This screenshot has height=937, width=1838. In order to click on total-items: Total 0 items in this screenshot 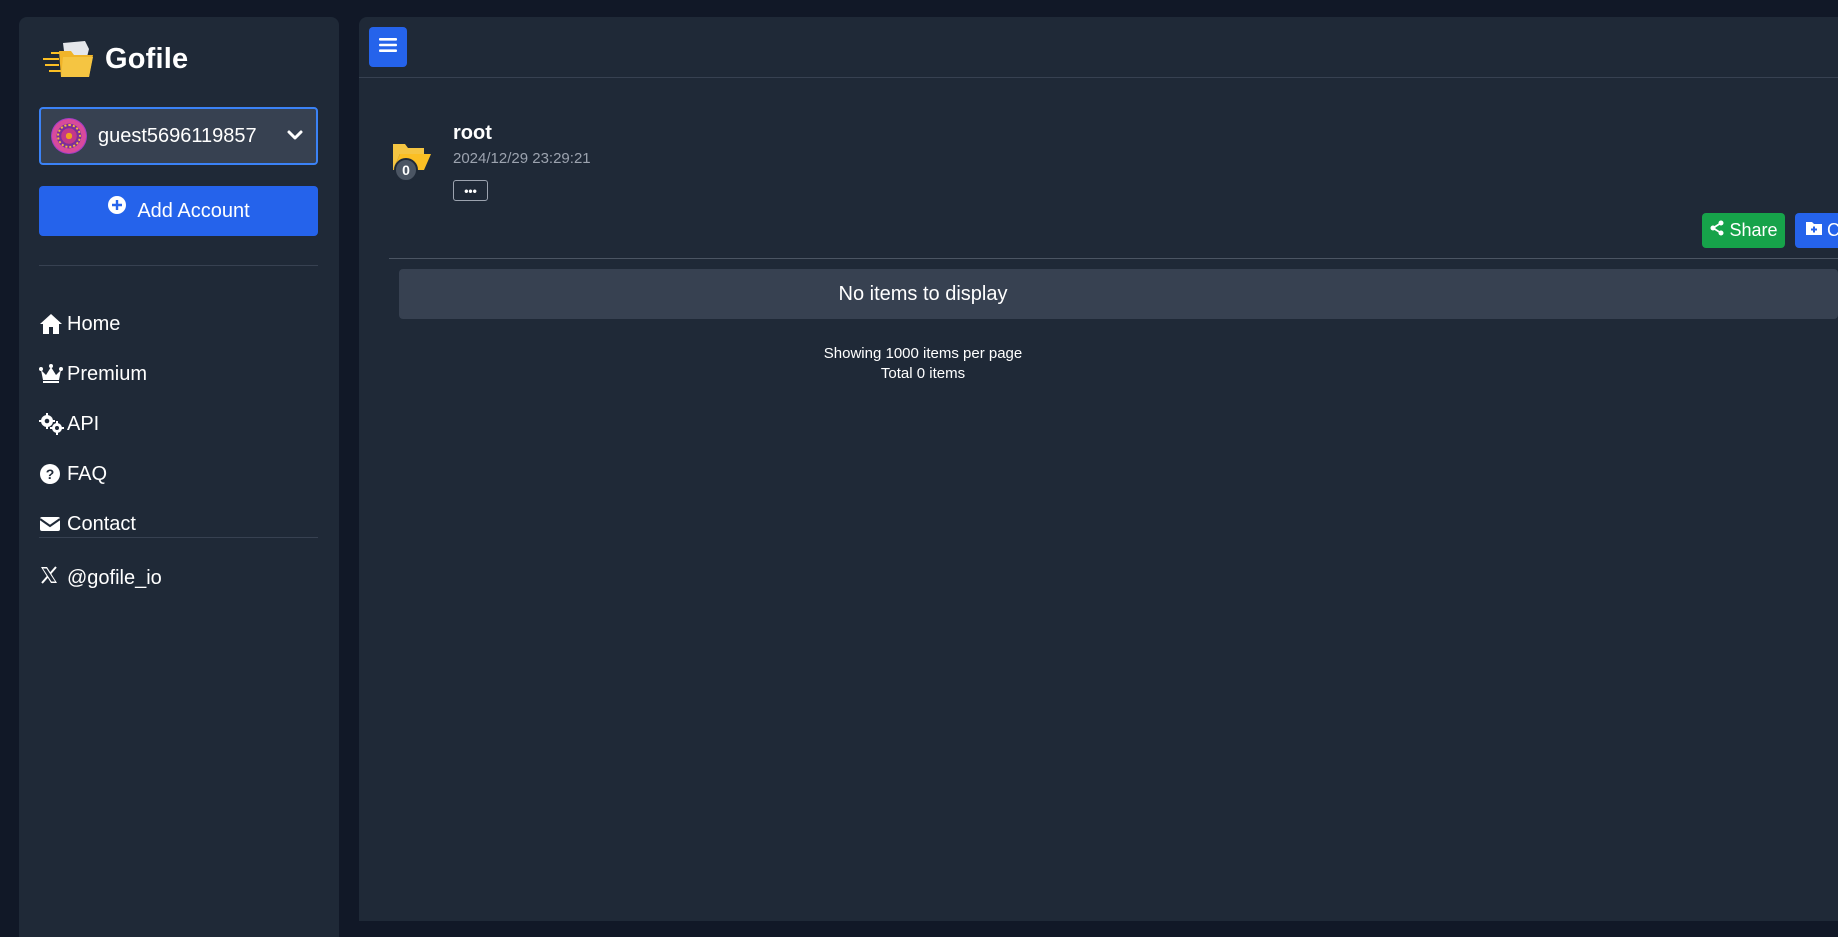, I will do `click(923, 373)`.